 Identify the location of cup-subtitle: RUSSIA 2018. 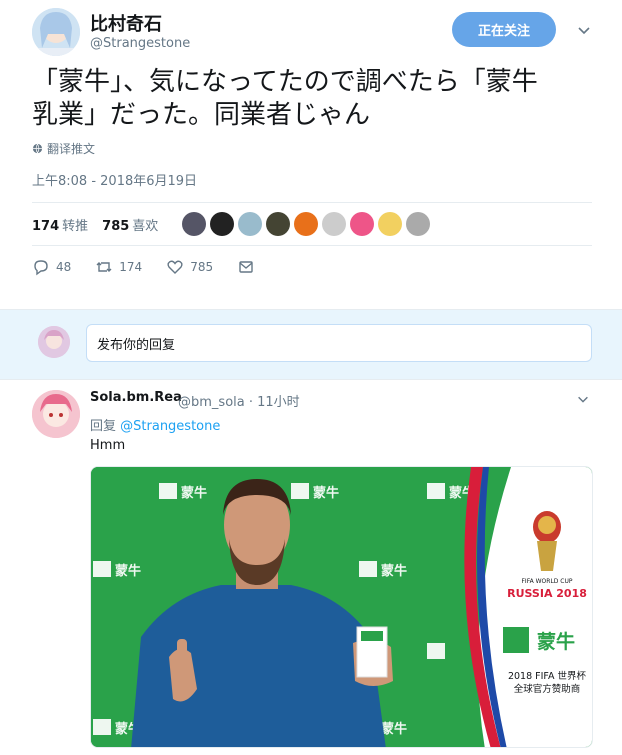
(547, 593).